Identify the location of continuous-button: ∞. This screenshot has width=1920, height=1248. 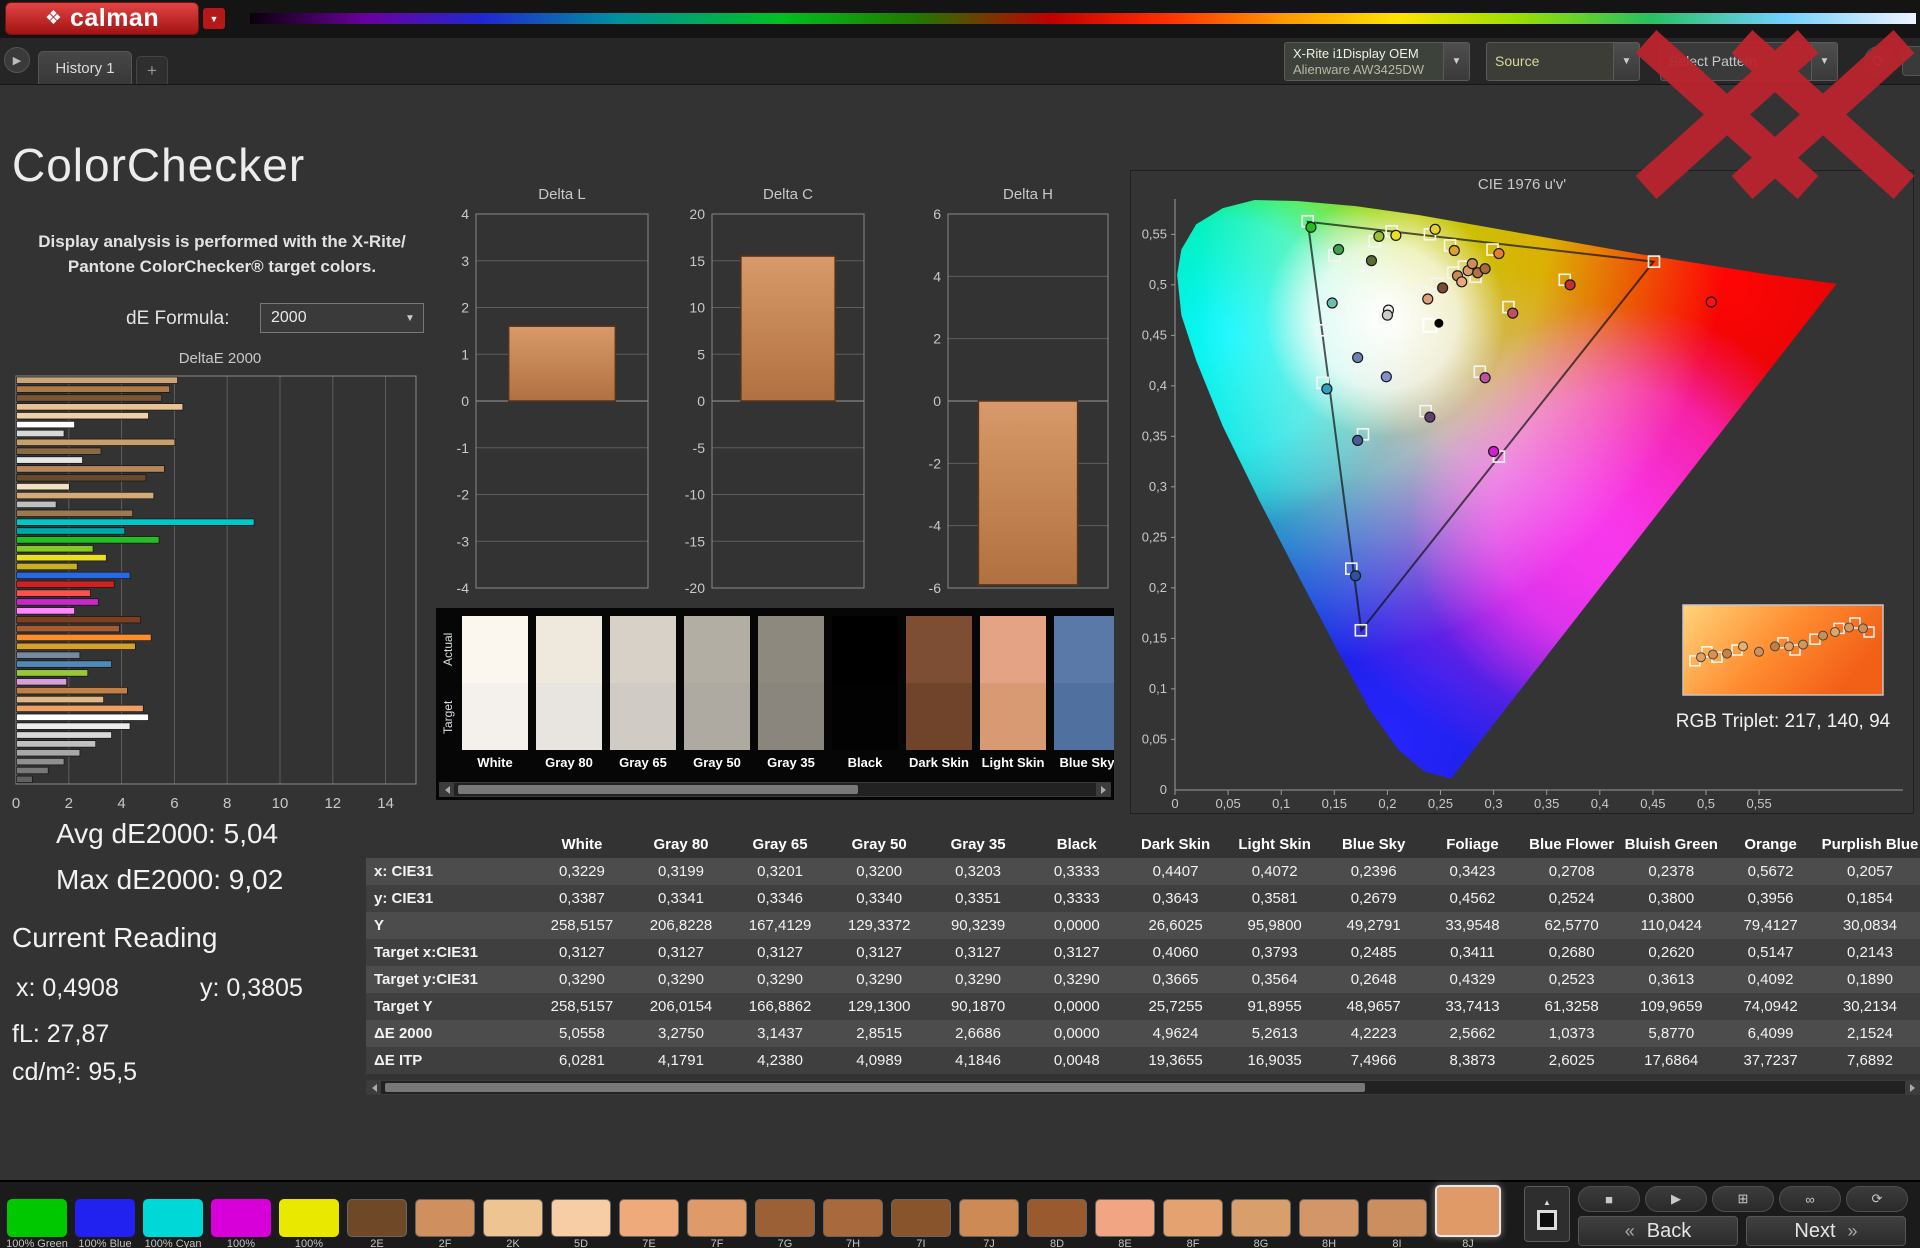
(1810, 1199).